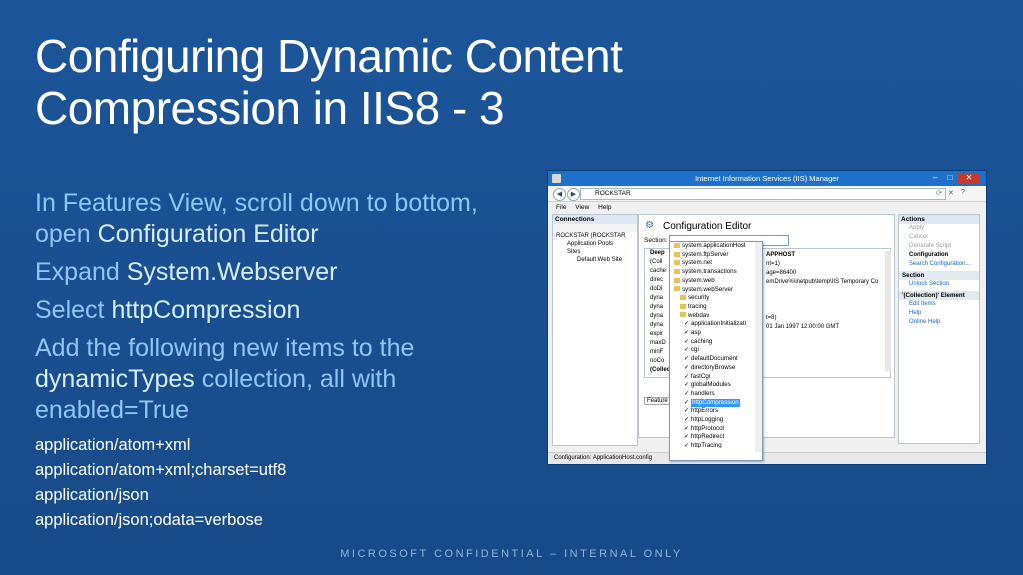 The height and width of the screenshot is (575, 1023). I want to click on dropdown-item: ✓ httpRedirect, so click(716, 437).